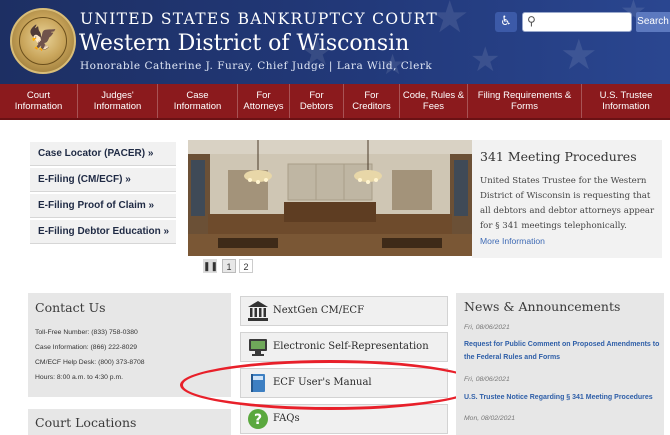 The height and width of the screenshot is (435, 670). Describe the element at coordinates (258, 311) in the screenshot. I see `courthouse-icon` at that location.